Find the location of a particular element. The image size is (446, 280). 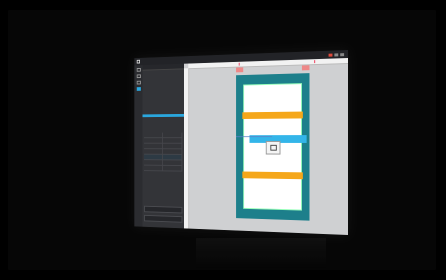

table-row is located at coordinates (163, 168).